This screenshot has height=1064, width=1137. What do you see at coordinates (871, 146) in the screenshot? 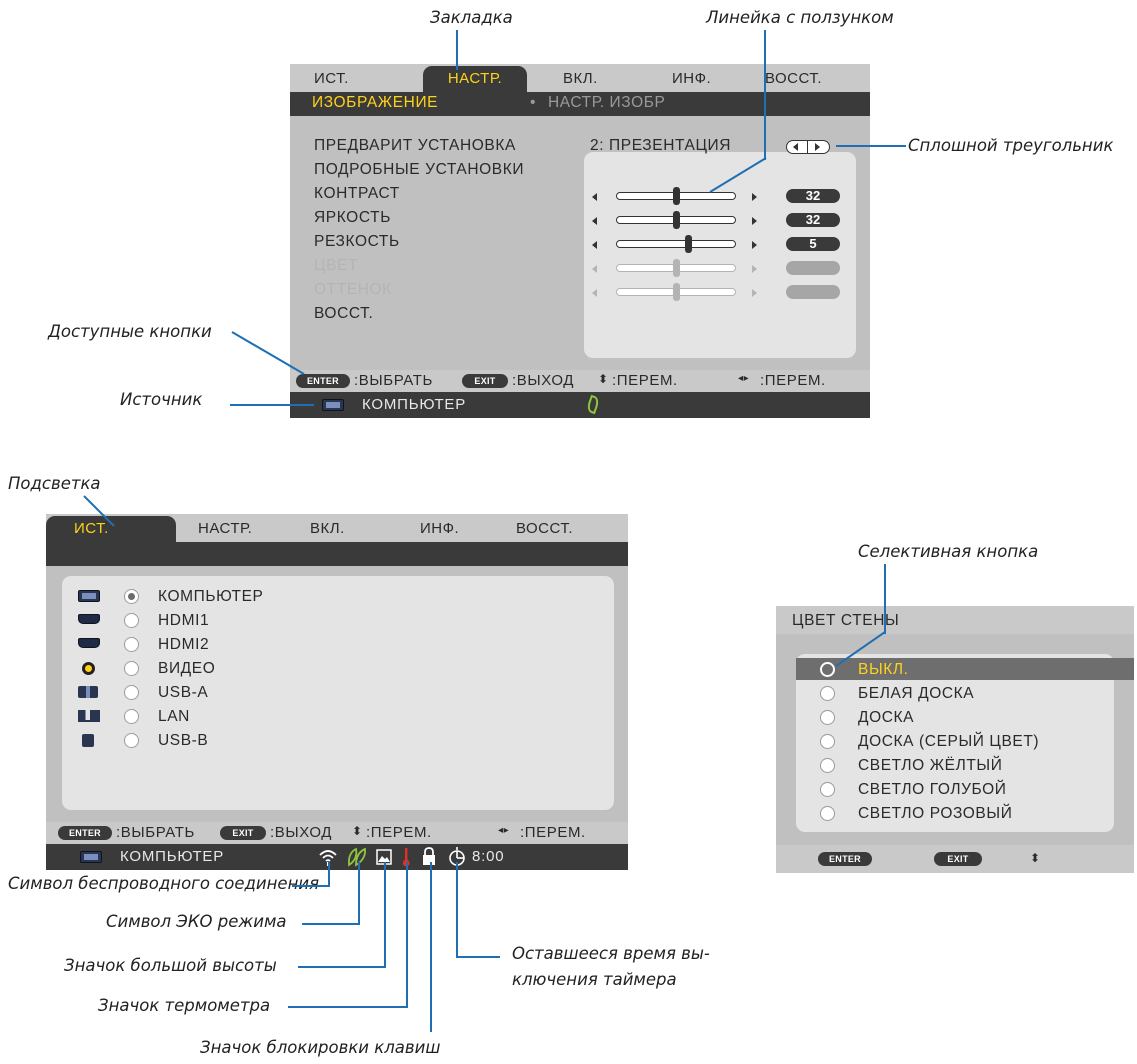
I see `leader-solid-triangle` at bounding box center [871, 146].